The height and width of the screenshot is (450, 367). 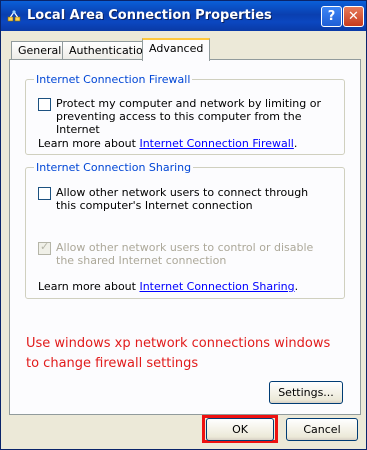 I want to click on sharing-learn-suffix: ., so click(x=296, y=286).